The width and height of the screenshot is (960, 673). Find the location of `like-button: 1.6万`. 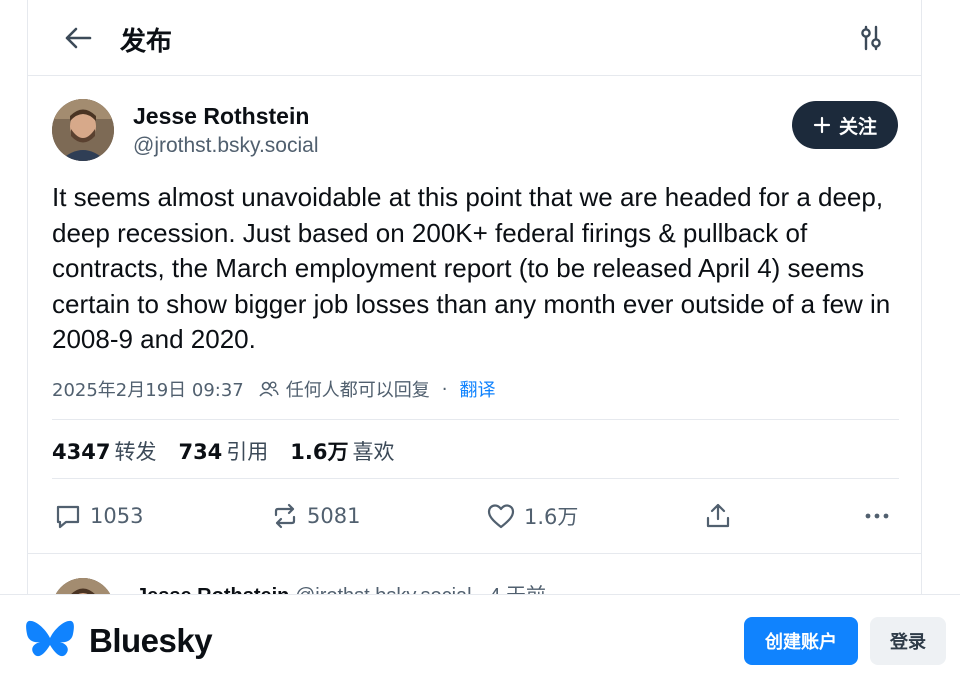

like-button: 1.6万 is located at coordinates (532, 516).